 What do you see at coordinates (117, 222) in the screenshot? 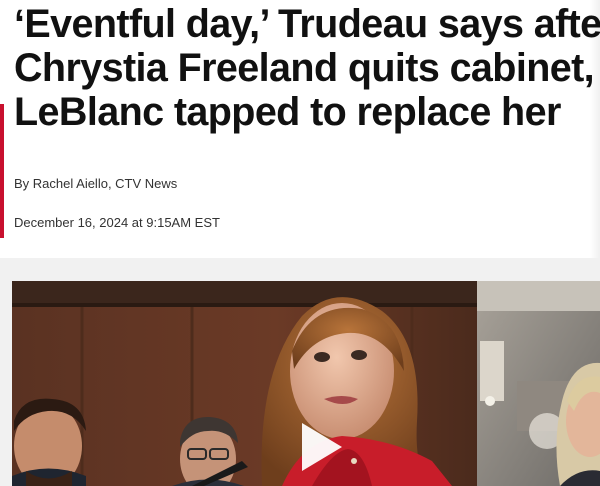
I see `article-timestamp: December 16, 2024 at 9:15AM EST` at bounding box center [117, 222].